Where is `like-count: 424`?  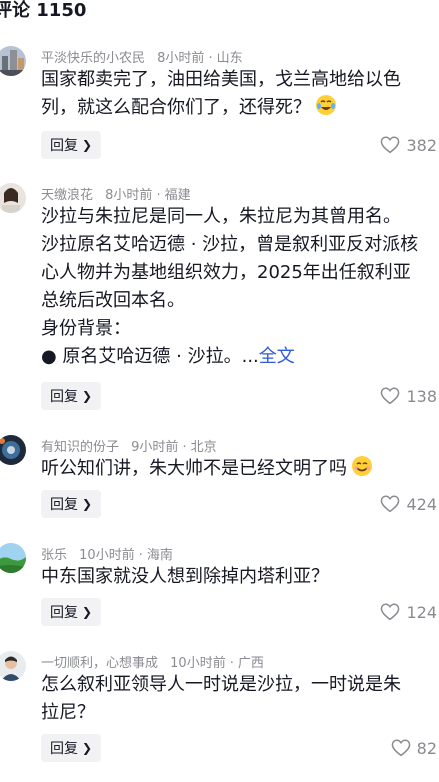 like-count: 424 is located at coordinates (421, 504).